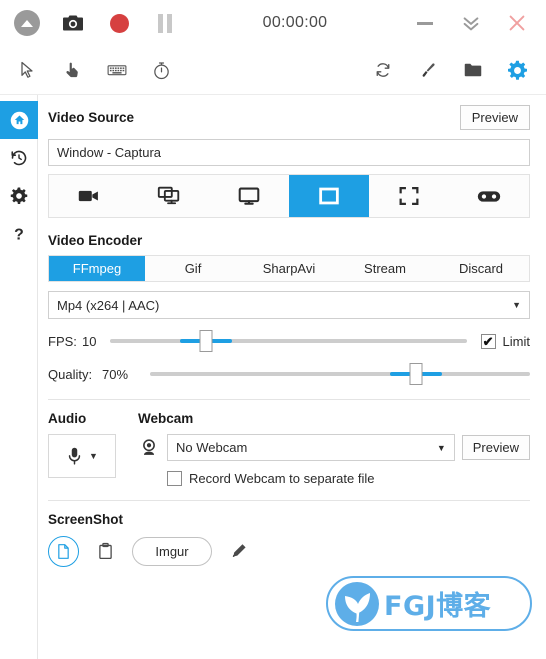 The height and width of the screenshot is (659, 546). What do you see at coordinates (109, 152) in the screenshot?
I see `video-source-value: Window - Captura` at bounding box center [109, 152].